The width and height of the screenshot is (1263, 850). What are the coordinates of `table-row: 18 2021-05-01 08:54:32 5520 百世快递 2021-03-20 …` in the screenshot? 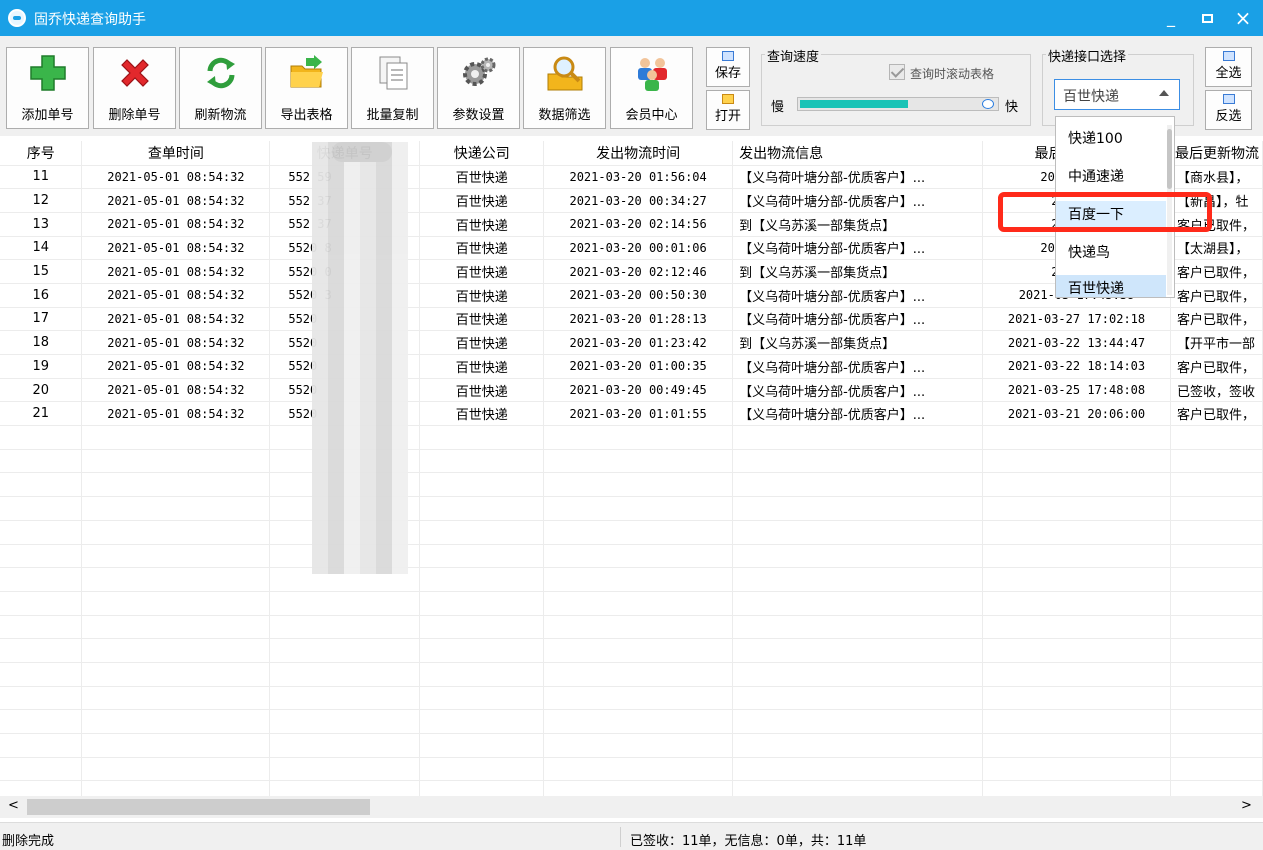 It's located at (631, 342).